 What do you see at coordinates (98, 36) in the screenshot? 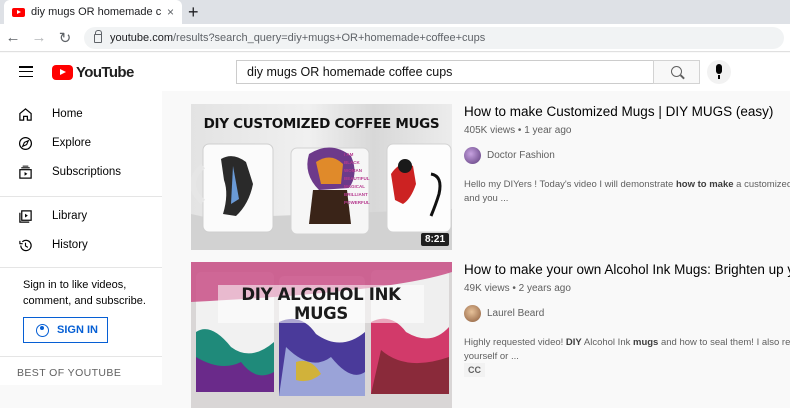
I see `lock-icon` at bounding box center [98, 36].